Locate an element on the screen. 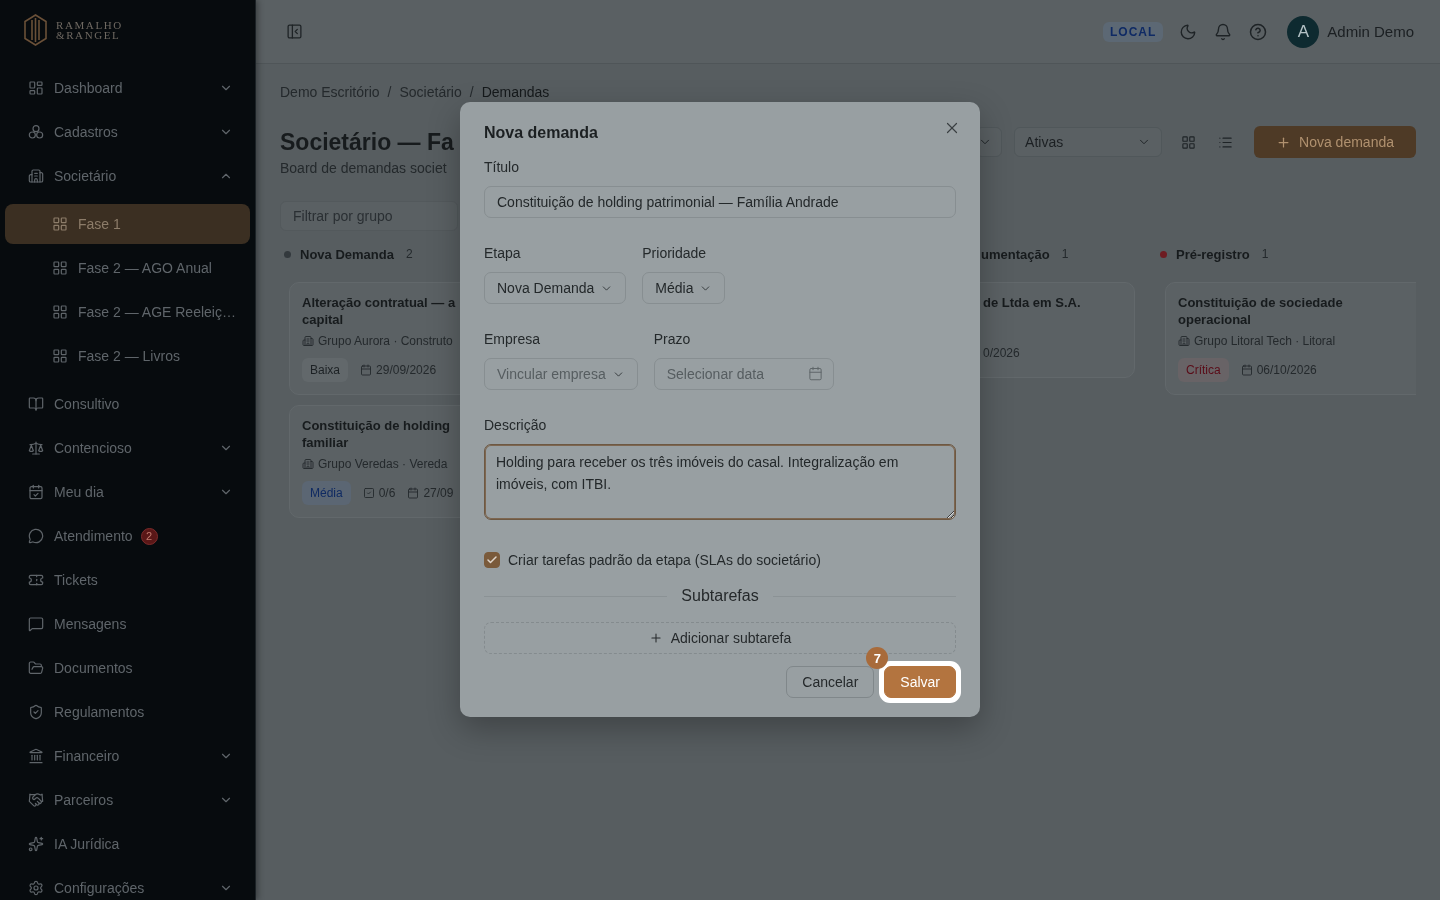 Image resolution: width=1440 pixels, height=900 pixels. priority-badge: Média is located at coordinates (326, 493).